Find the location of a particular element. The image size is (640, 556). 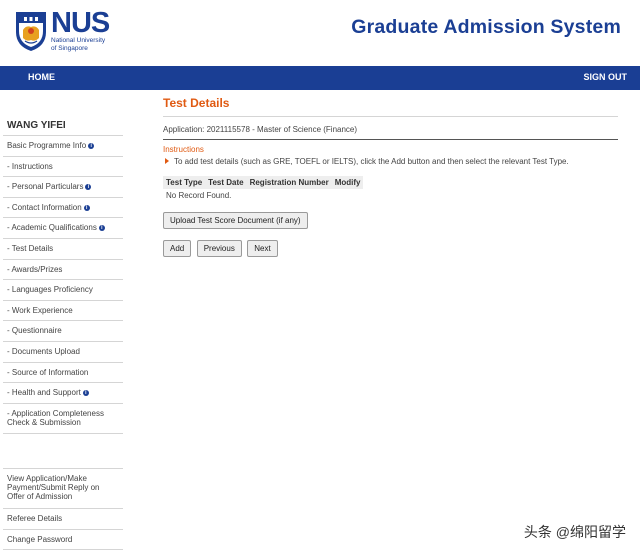

sidebar-item: - Languages Proficiency is located at coordinates (63, 290).